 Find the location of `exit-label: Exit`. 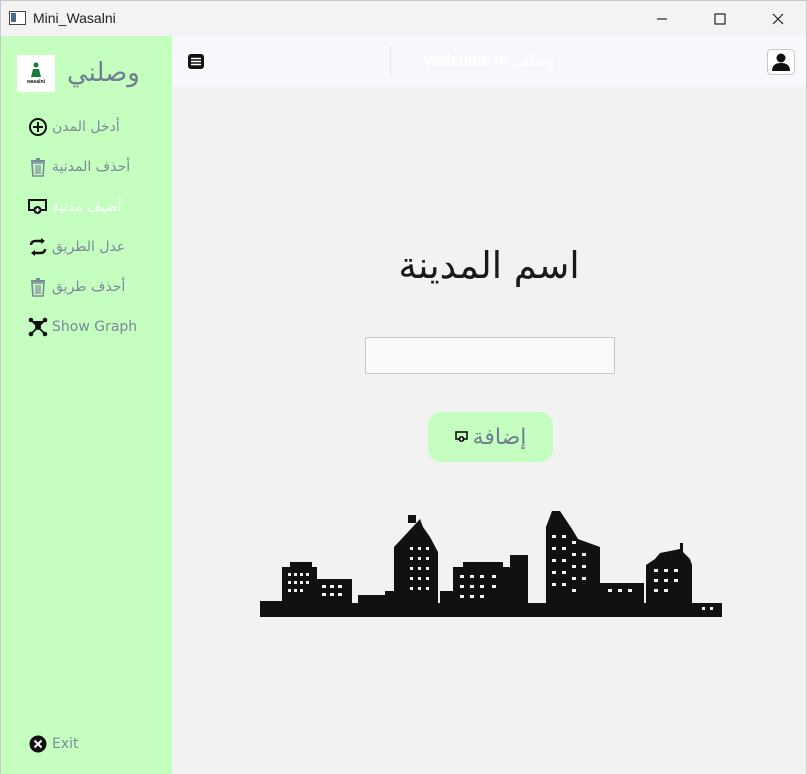

exit-label: Exit is located at coordinates (65, 744).